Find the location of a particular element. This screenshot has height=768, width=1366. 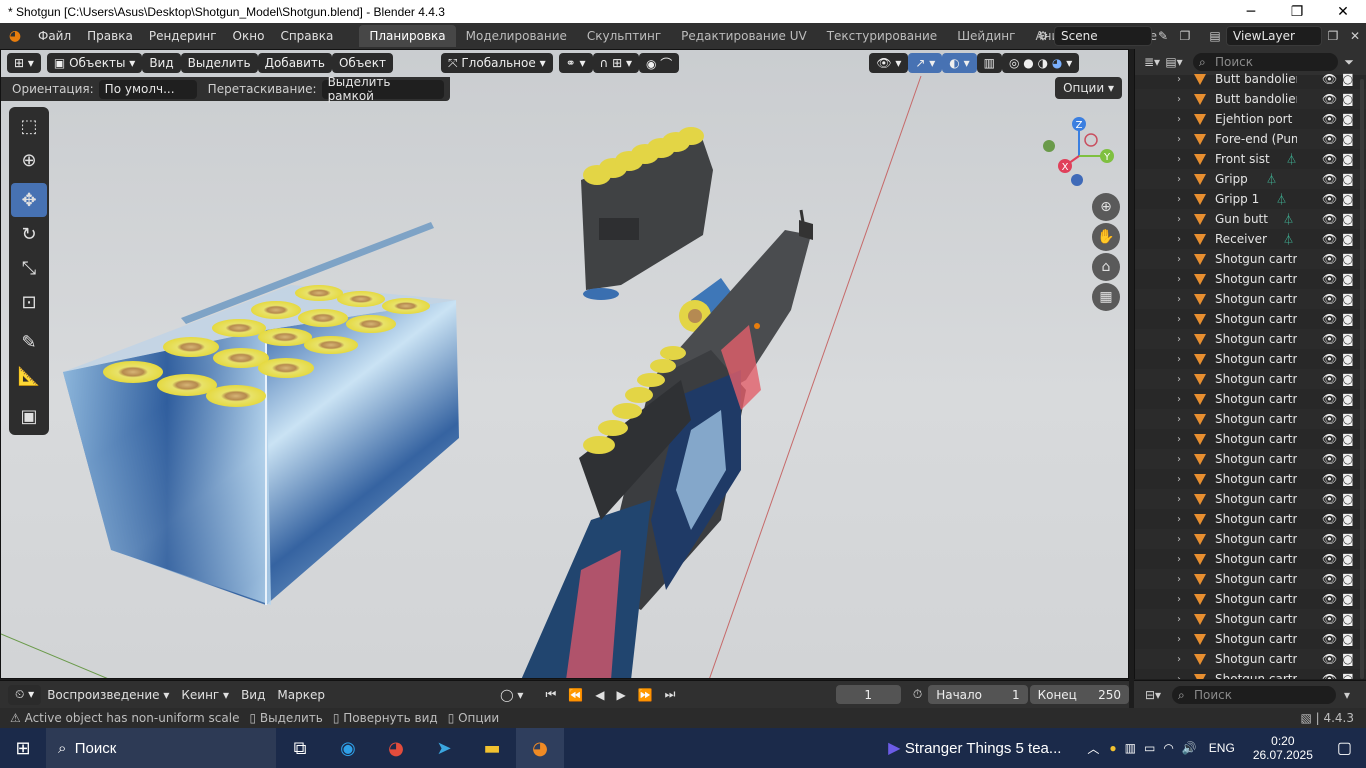

overlay-toggle-icon: ◐ ▾ is located at coordinates (959, 63).